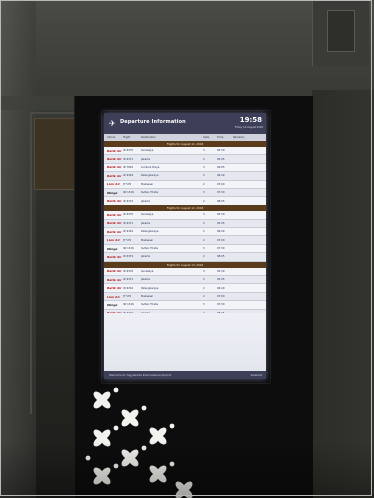 Image resolution: width=374 pixels, height=498 pixels. Describe the element at coordinates (250, 120) in the screenshot. I see `clock-time: 19:58` at that location.